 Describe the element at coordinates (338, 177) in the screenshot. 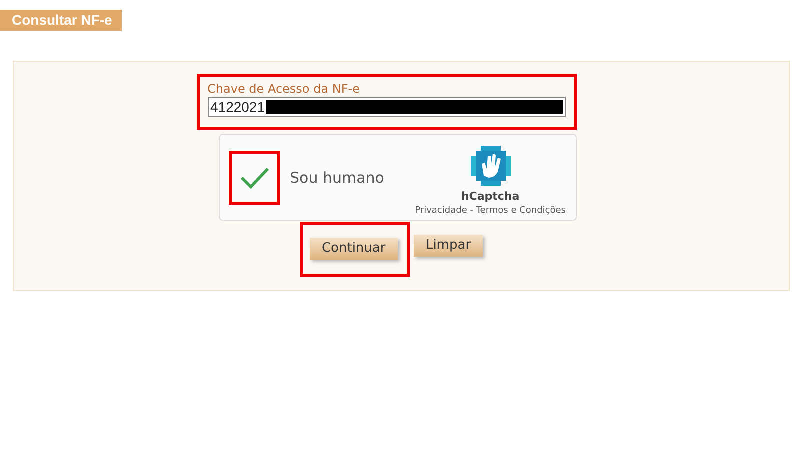

I see `captcha-label: Sou humano` at that location.